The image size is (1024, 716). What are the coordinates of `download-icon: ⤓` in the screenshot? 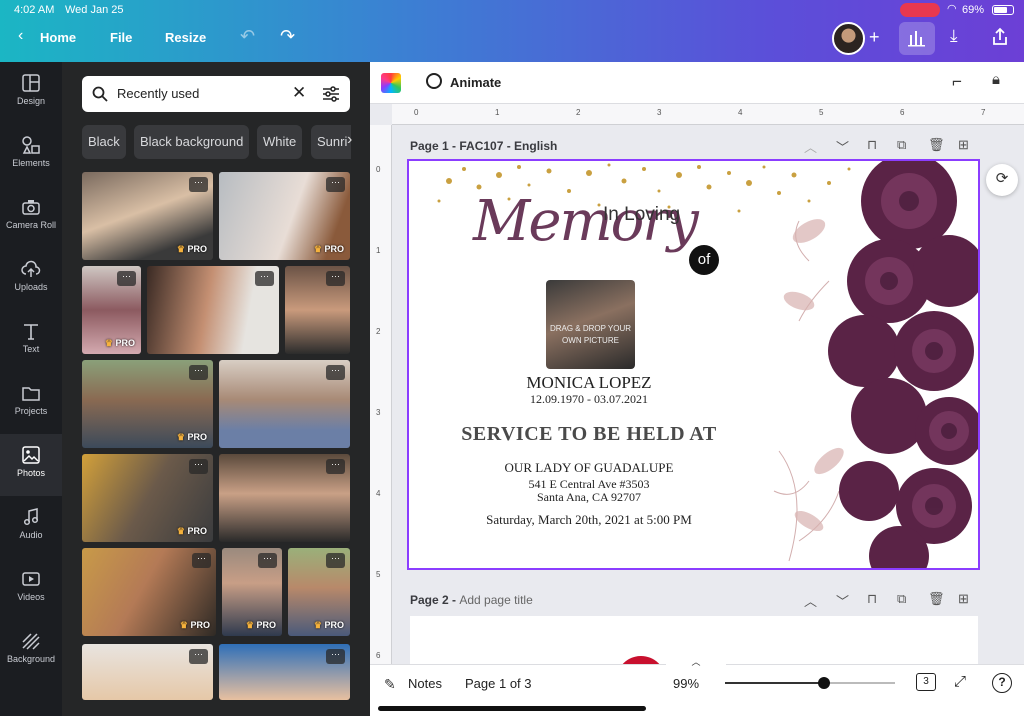 It's located at (954, 36).